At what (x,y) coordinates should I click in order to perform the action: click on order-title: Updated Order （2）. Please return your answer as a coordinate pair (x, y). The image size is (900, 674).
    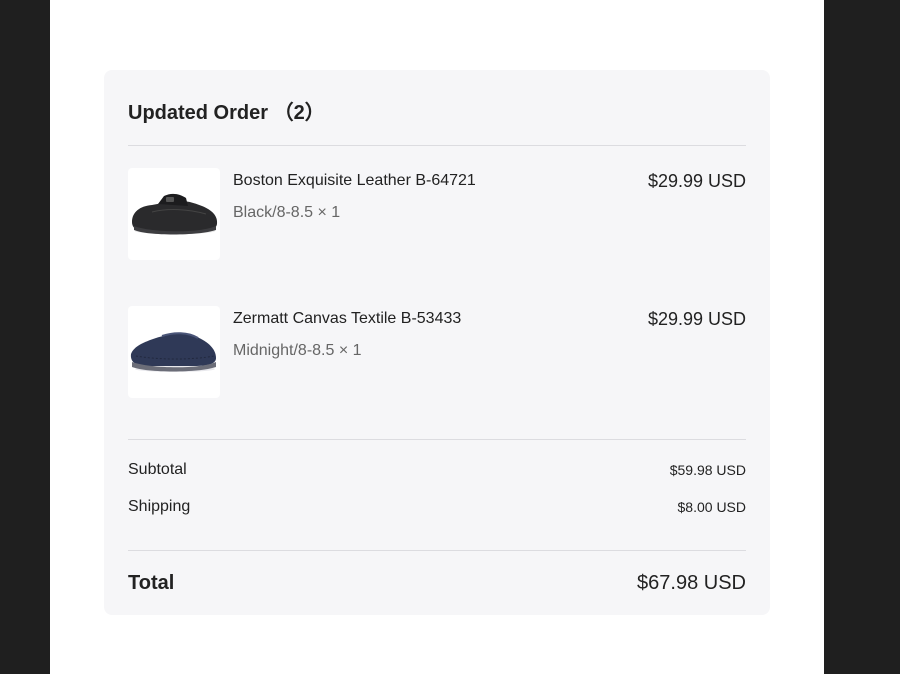
    Looking at the image, I should click on (226, 113).